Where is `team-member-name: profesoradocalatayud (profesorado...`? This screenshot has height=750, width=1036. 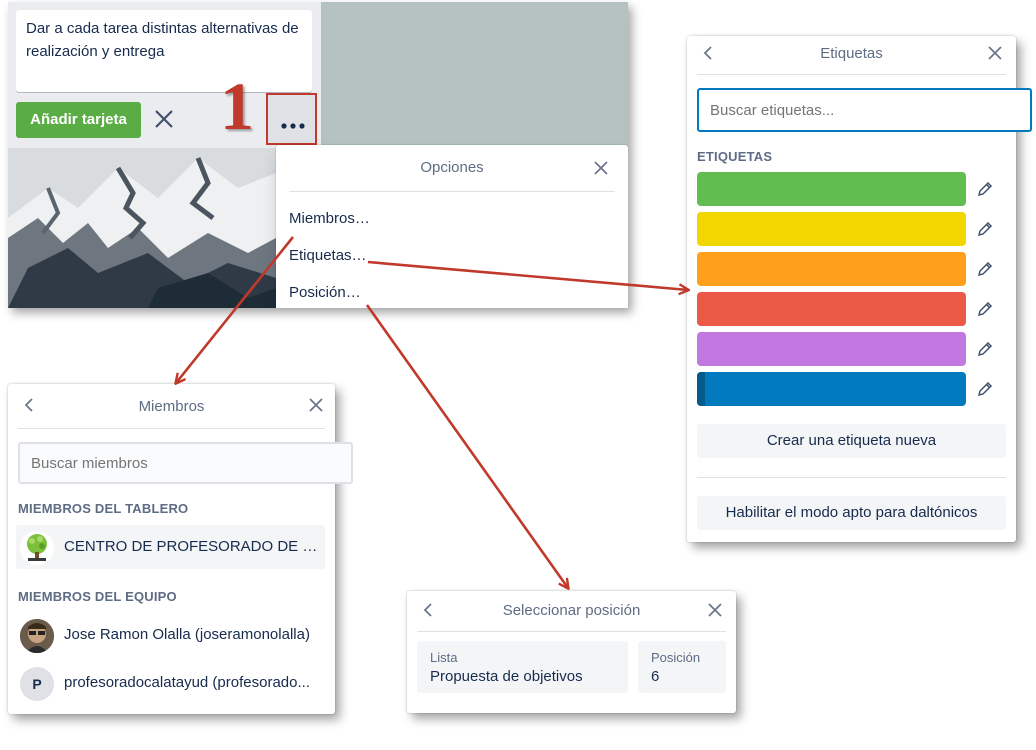
team-member-name: profesoradocalatayud (profesorado... is located at coordinates (187, 682).